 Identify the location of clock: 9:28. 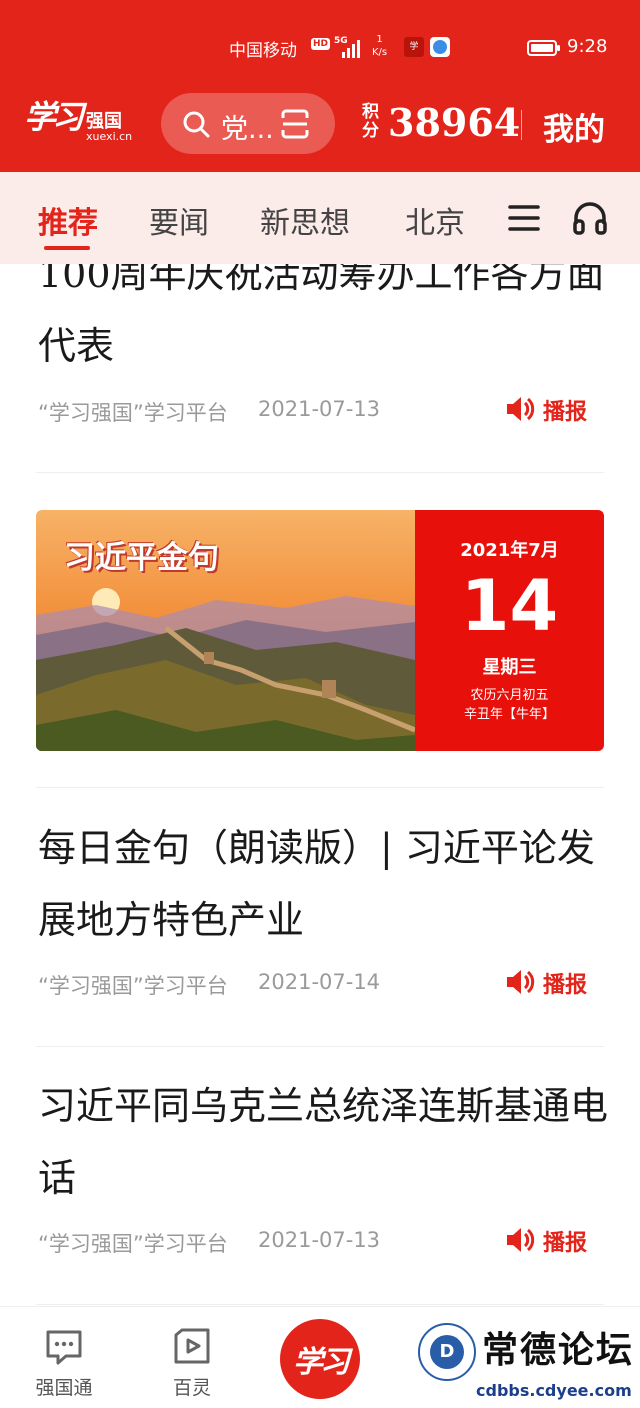
(587, 46).